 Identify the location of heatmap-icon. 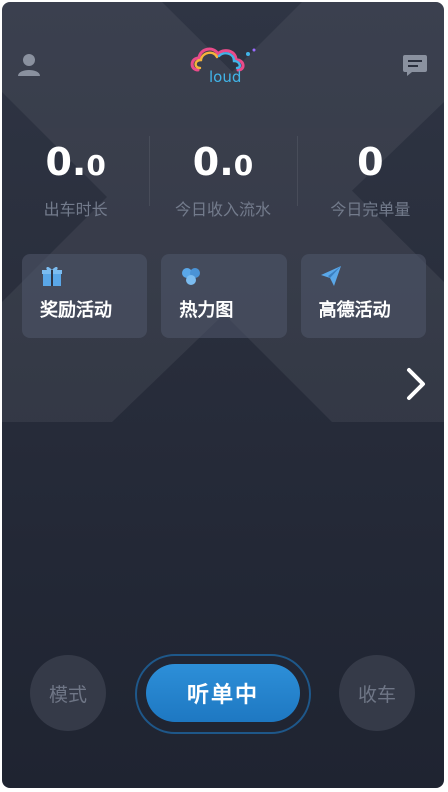
(191, 276).